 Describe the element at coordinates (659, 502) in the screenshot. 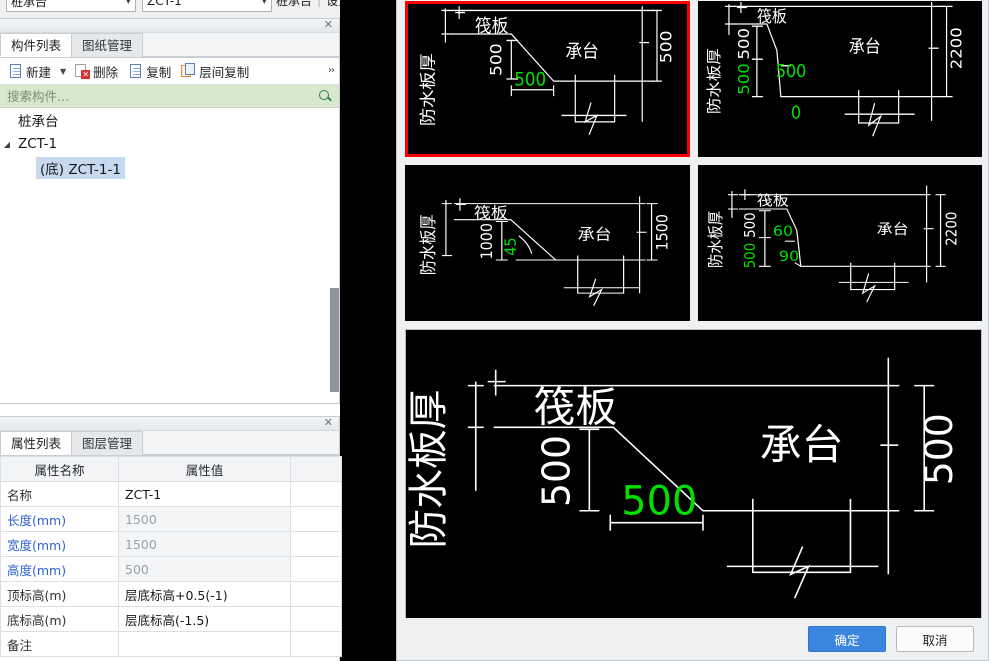

I see `preview-dim-horizontal: 500` at that location.